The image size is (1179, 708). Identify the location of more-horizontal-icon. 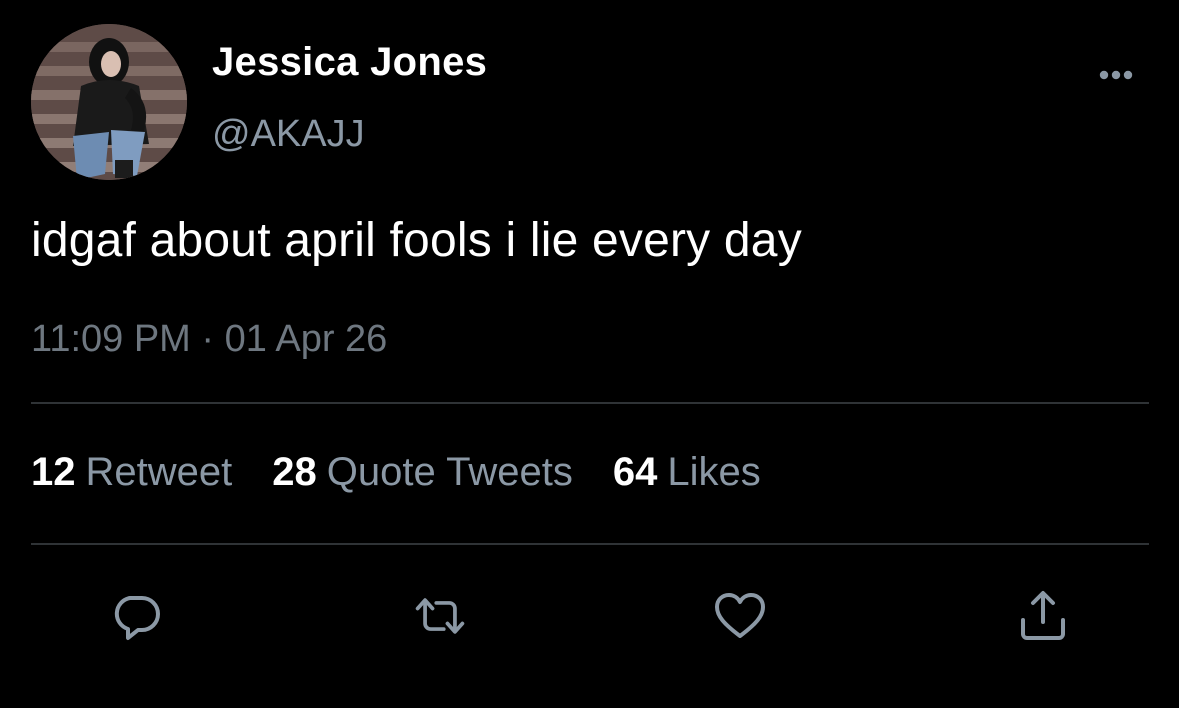
(1116, 75).